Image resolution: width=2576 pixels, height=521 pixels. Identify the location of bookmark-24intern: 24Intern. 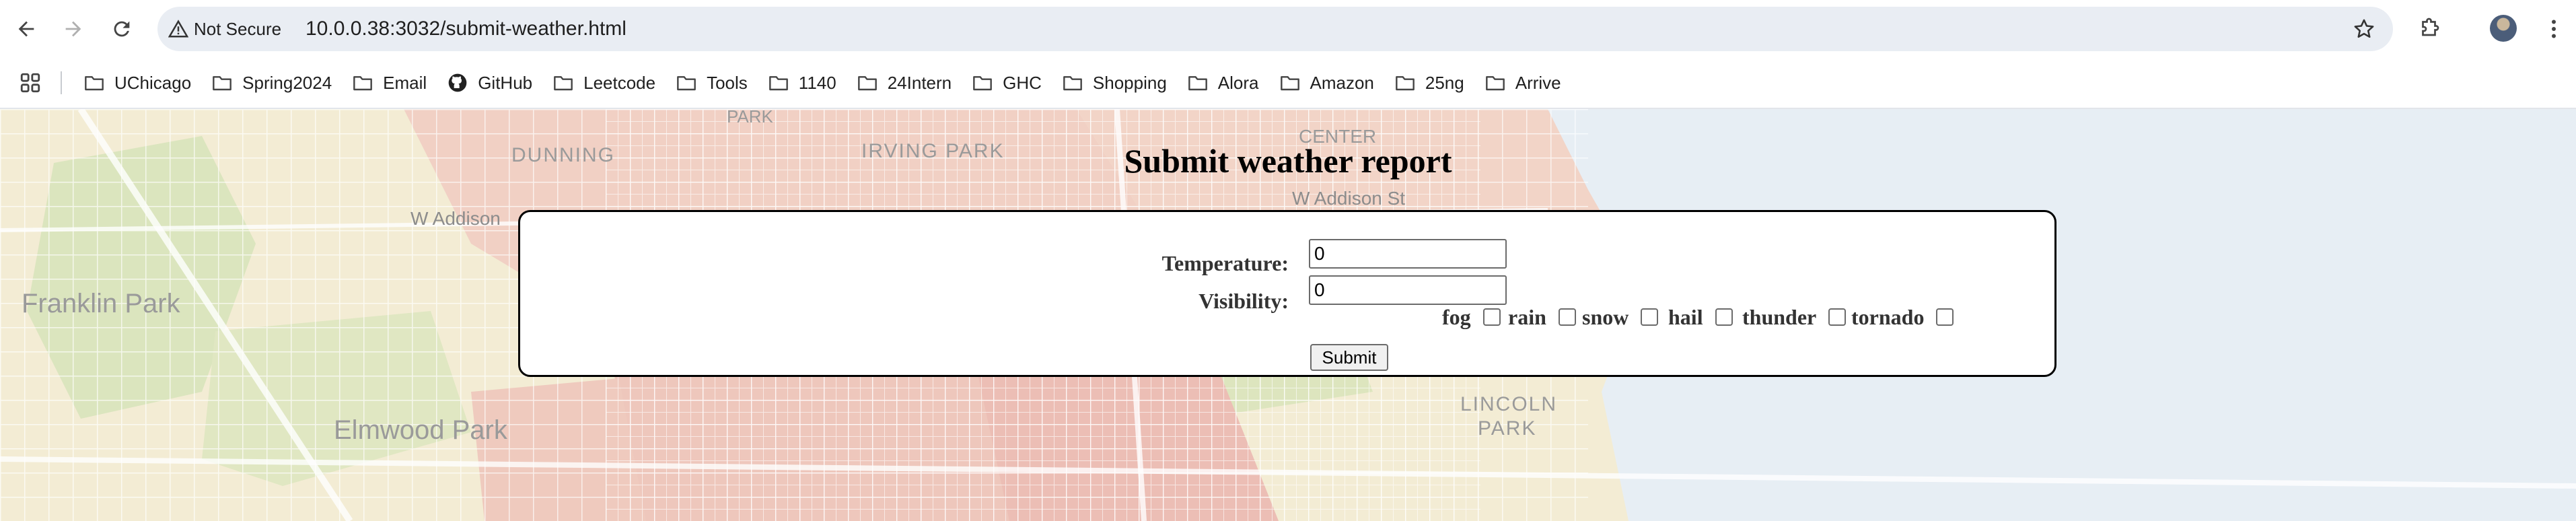
(909, 83).